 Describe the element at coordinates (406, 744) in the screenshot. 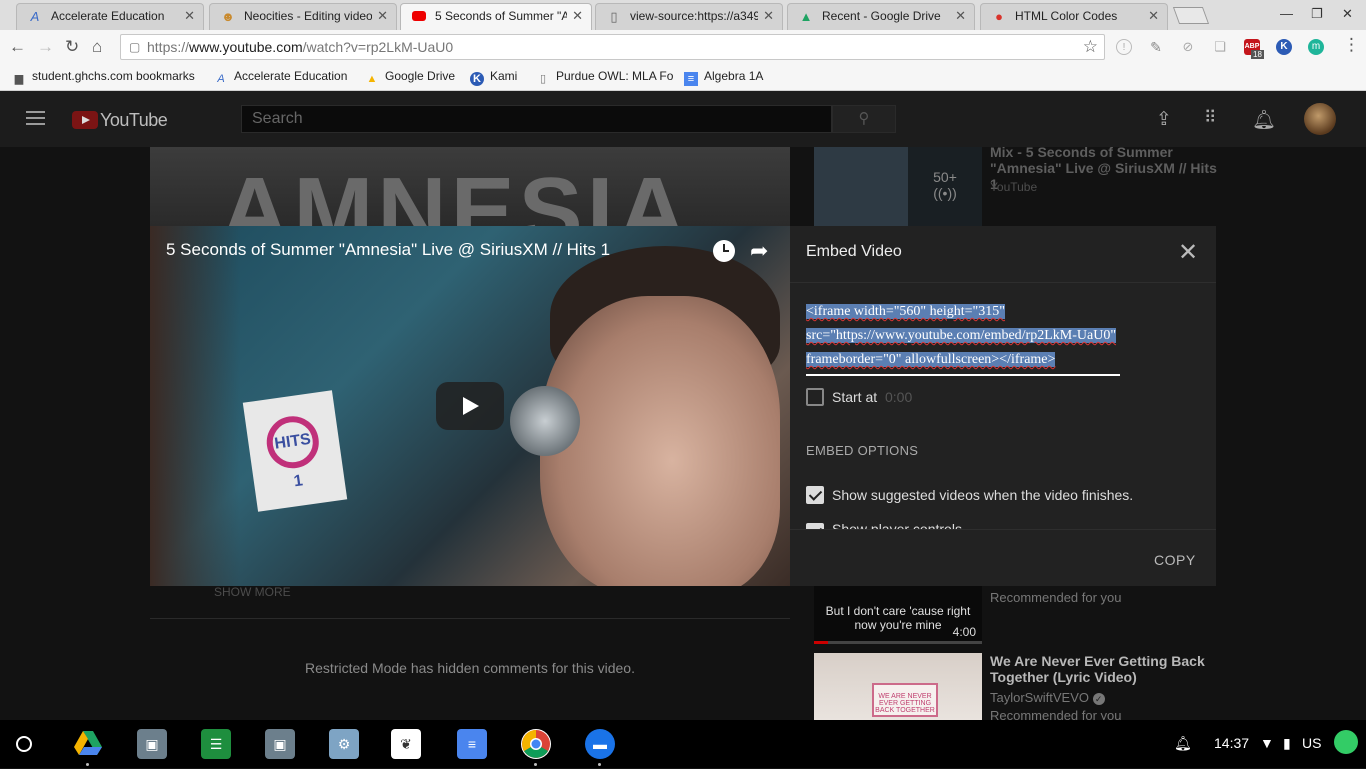

I see `app-tree-icon: ❦` at that location.